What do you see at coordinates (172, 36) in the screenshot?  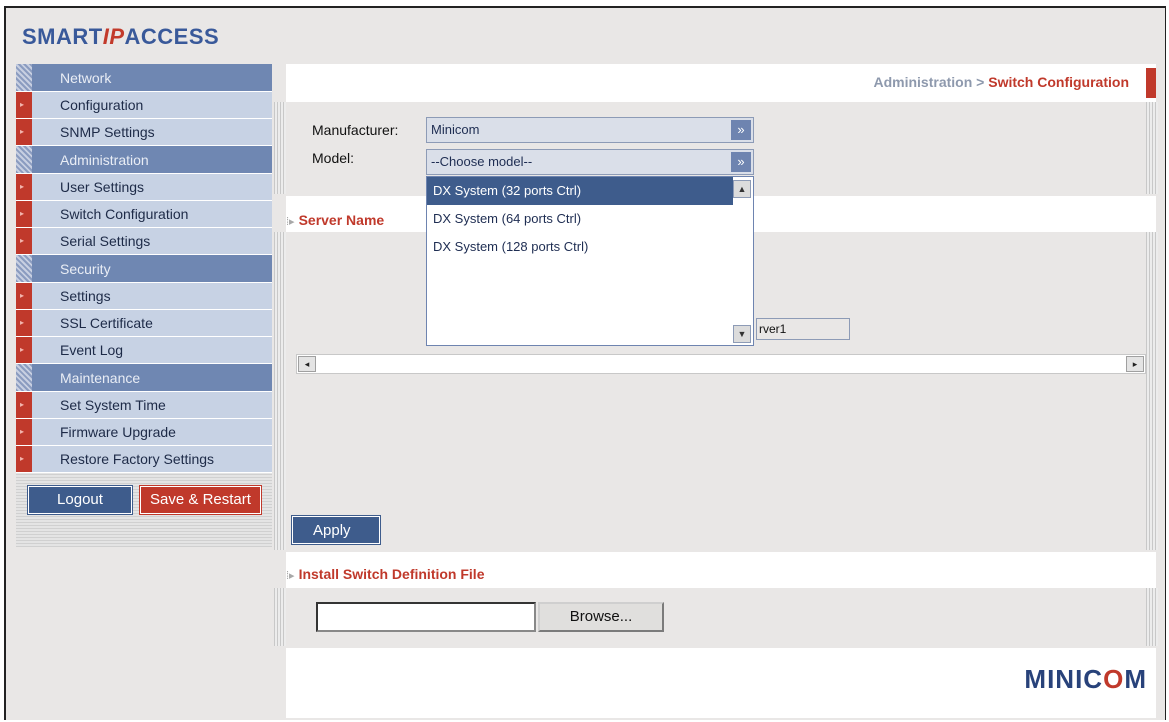 I see `logo-text-access: ACCESS` at bounding box center [172, 36].